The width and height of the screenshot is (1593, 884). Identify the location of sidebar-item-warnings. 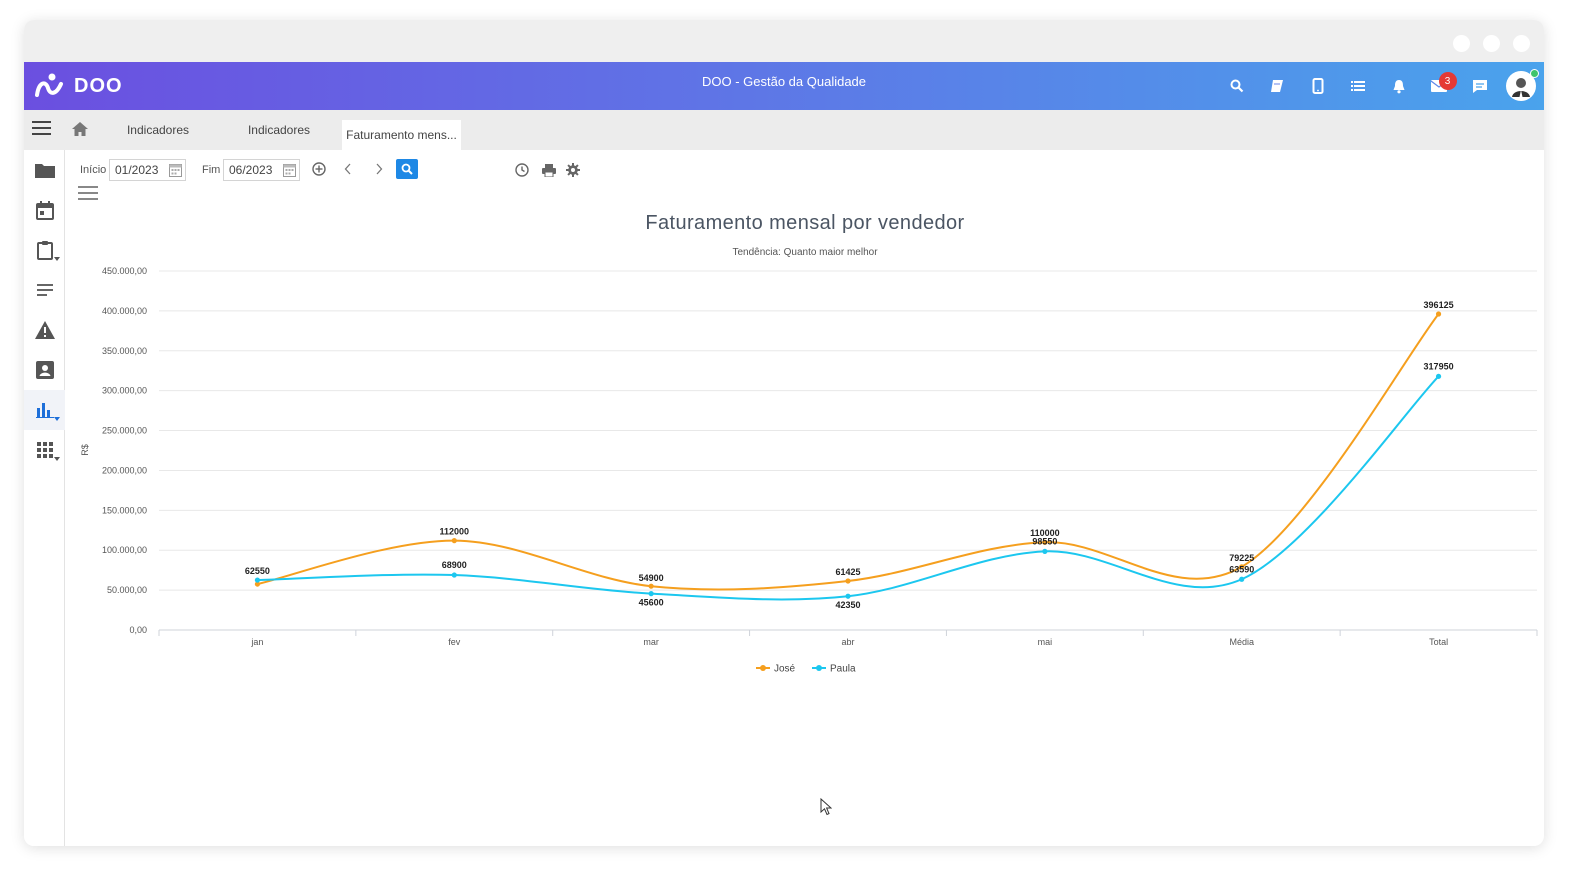
(44, 330).